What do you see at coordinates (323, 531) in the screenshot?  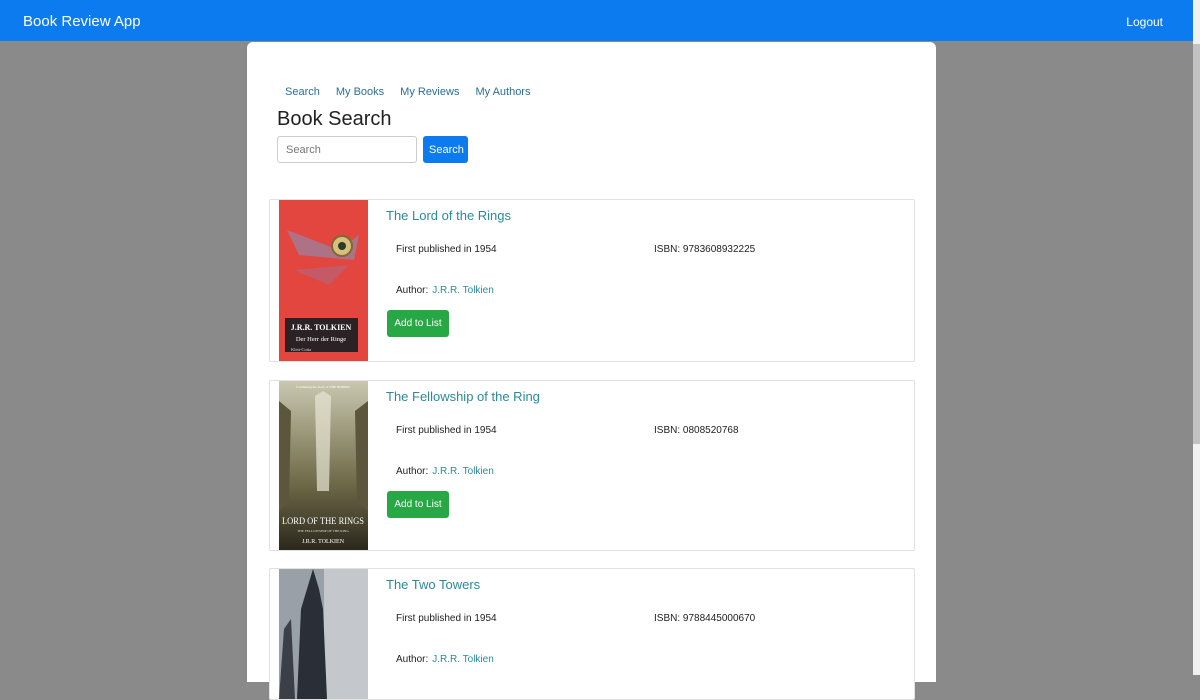 I see `cover-subtitle-text: THE FELLOWSHIP OF THE RING` at bounding box center [323, 531].